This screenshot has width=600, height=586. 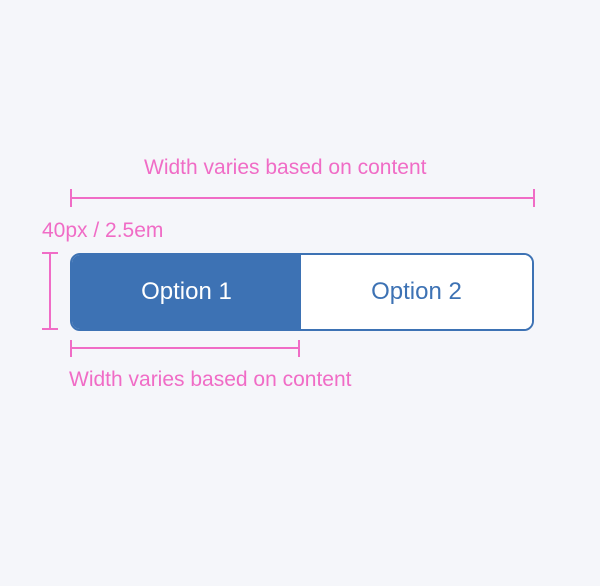 I want to click on top-width-dimension, so click(x=302, y=198).